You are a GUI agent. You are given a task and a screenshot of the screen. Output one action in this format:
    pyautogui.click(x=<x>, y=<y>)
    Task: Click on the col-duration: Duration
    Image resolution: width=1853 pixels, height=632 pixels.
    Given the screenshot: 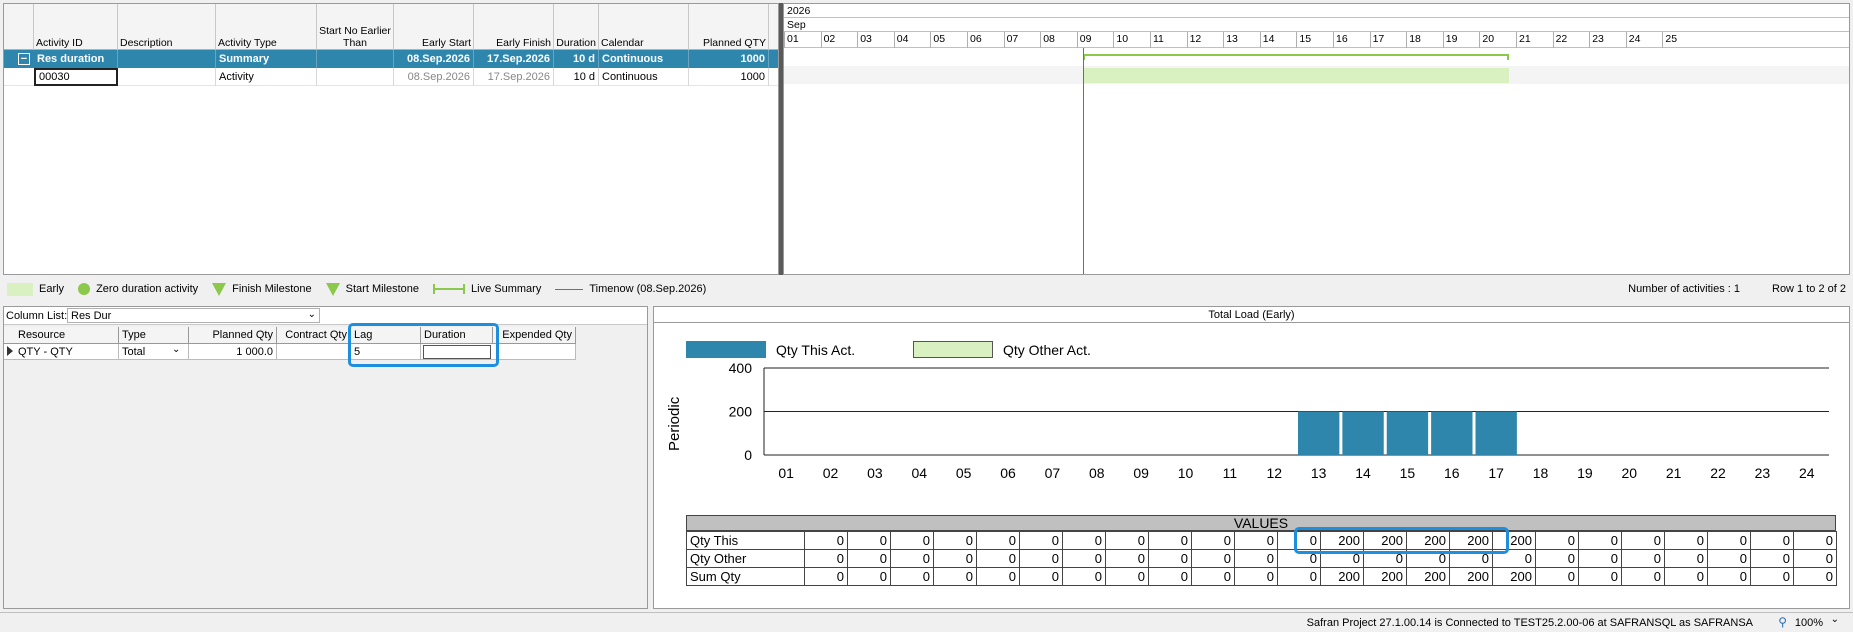 What is the action you would take?
    pyautogui.click(x=576, y=27)
    